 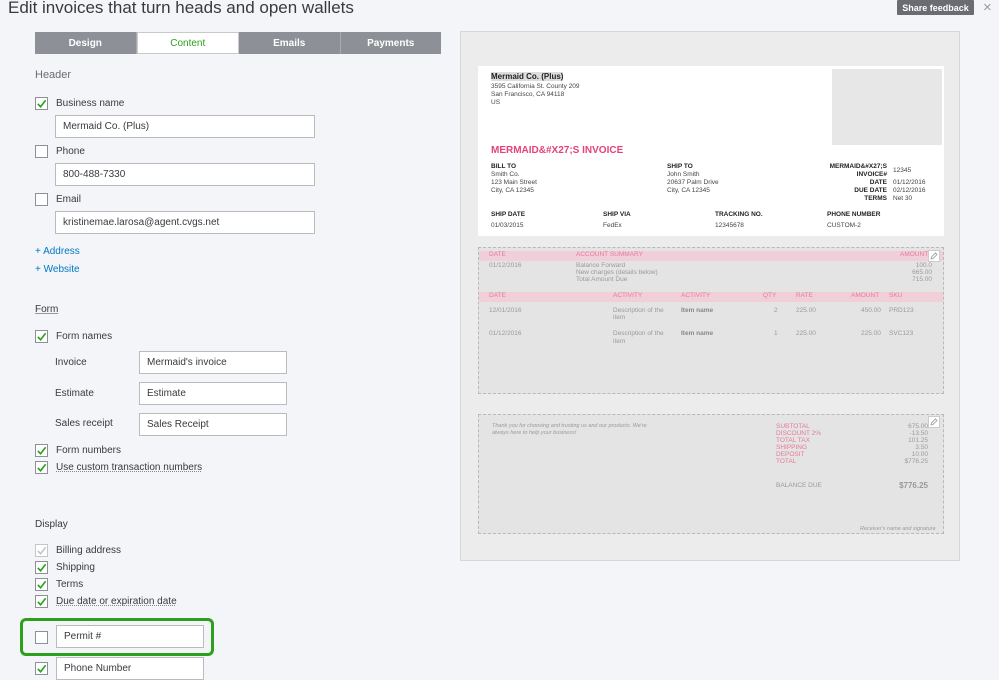 What do you see at coordinates (697, 333) in the screenshot?
I see `row-item: Item name` at bounding box center [697, 333].